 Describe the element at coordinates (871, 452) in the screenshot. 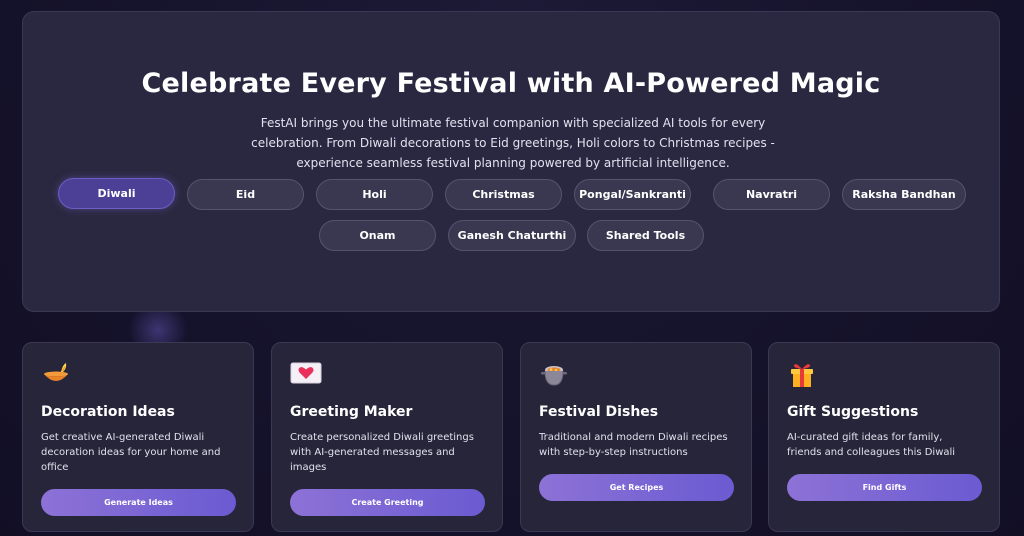

I see `card-description-line: friends and colleagues this Diwali` at that location.